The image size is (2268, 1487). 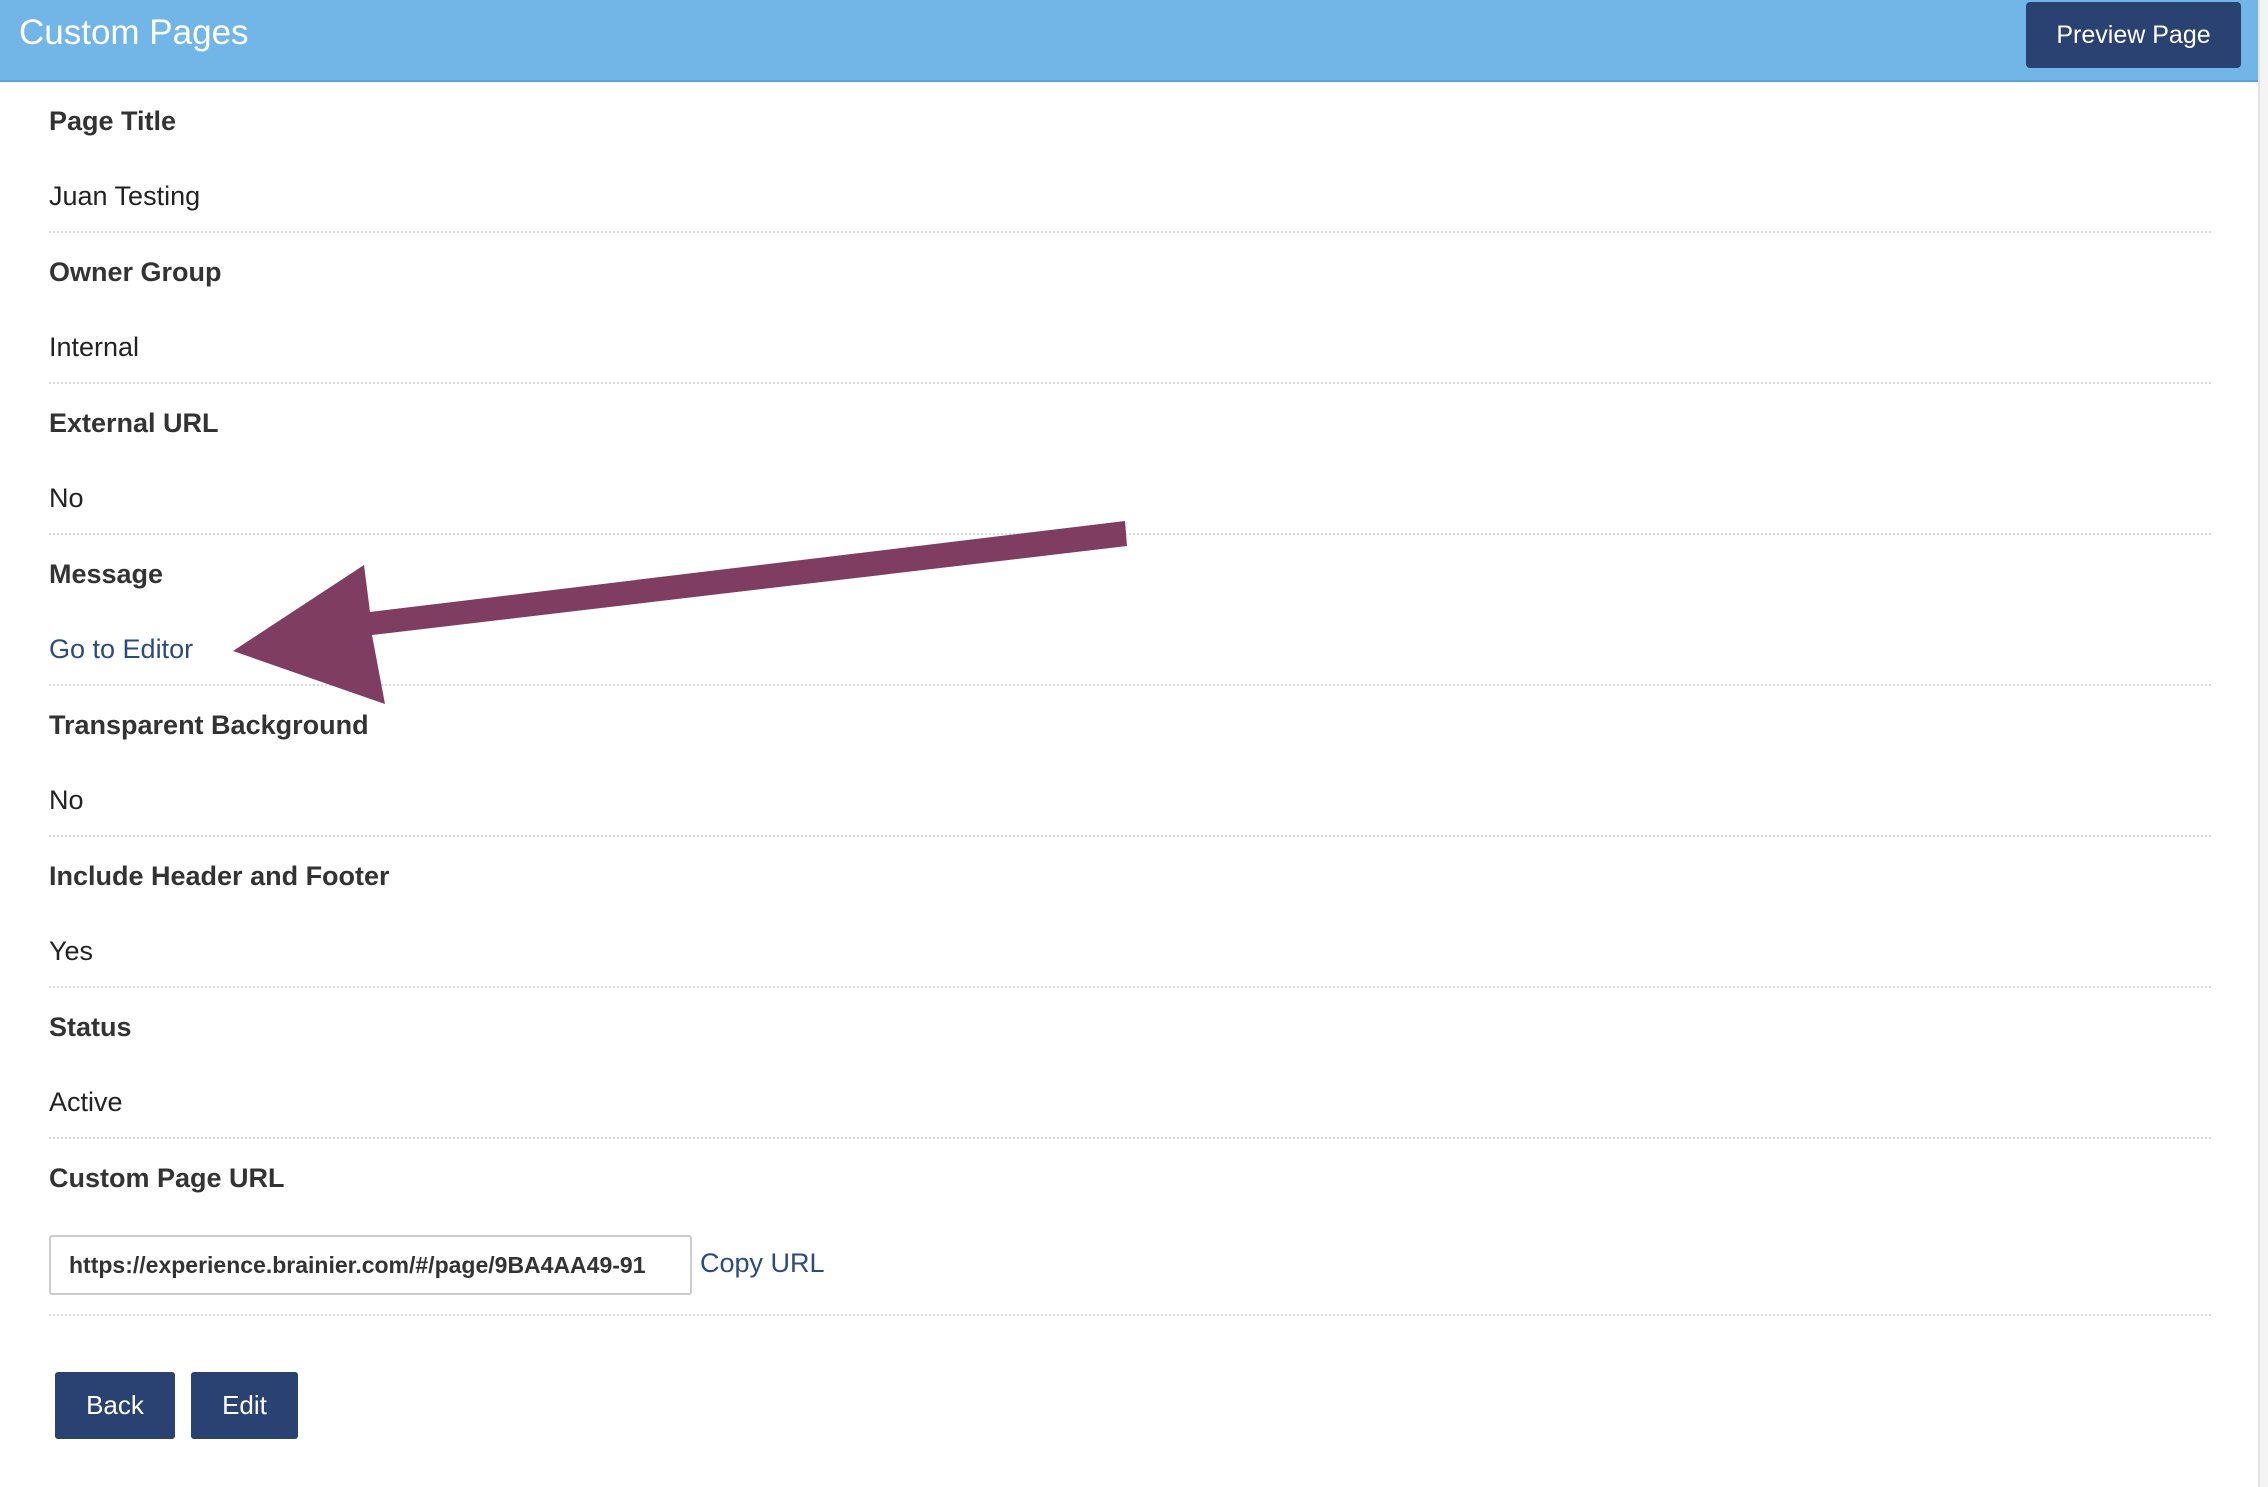 I want to click on back-button: Back, so click(x=115, y=1405).